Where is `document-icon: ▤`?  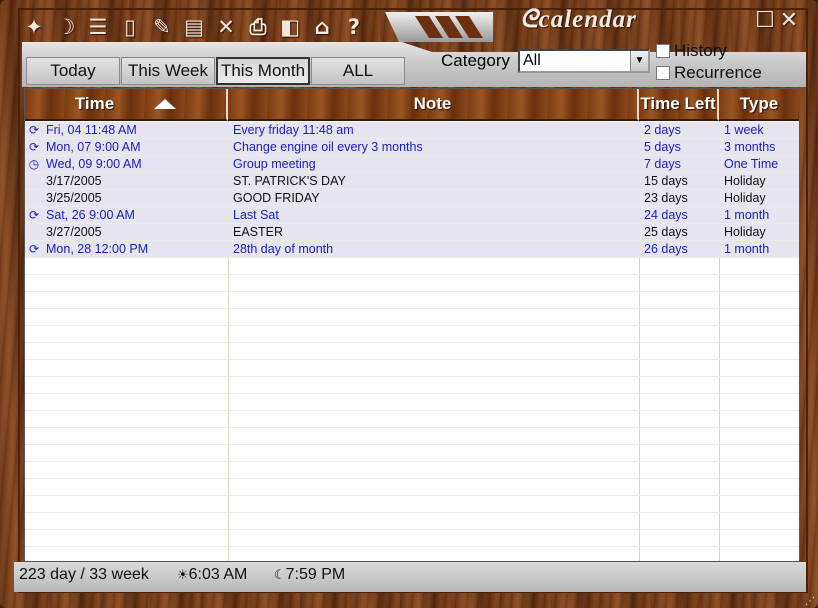 document-icon: ▤ is located at coordinates (194, 27).